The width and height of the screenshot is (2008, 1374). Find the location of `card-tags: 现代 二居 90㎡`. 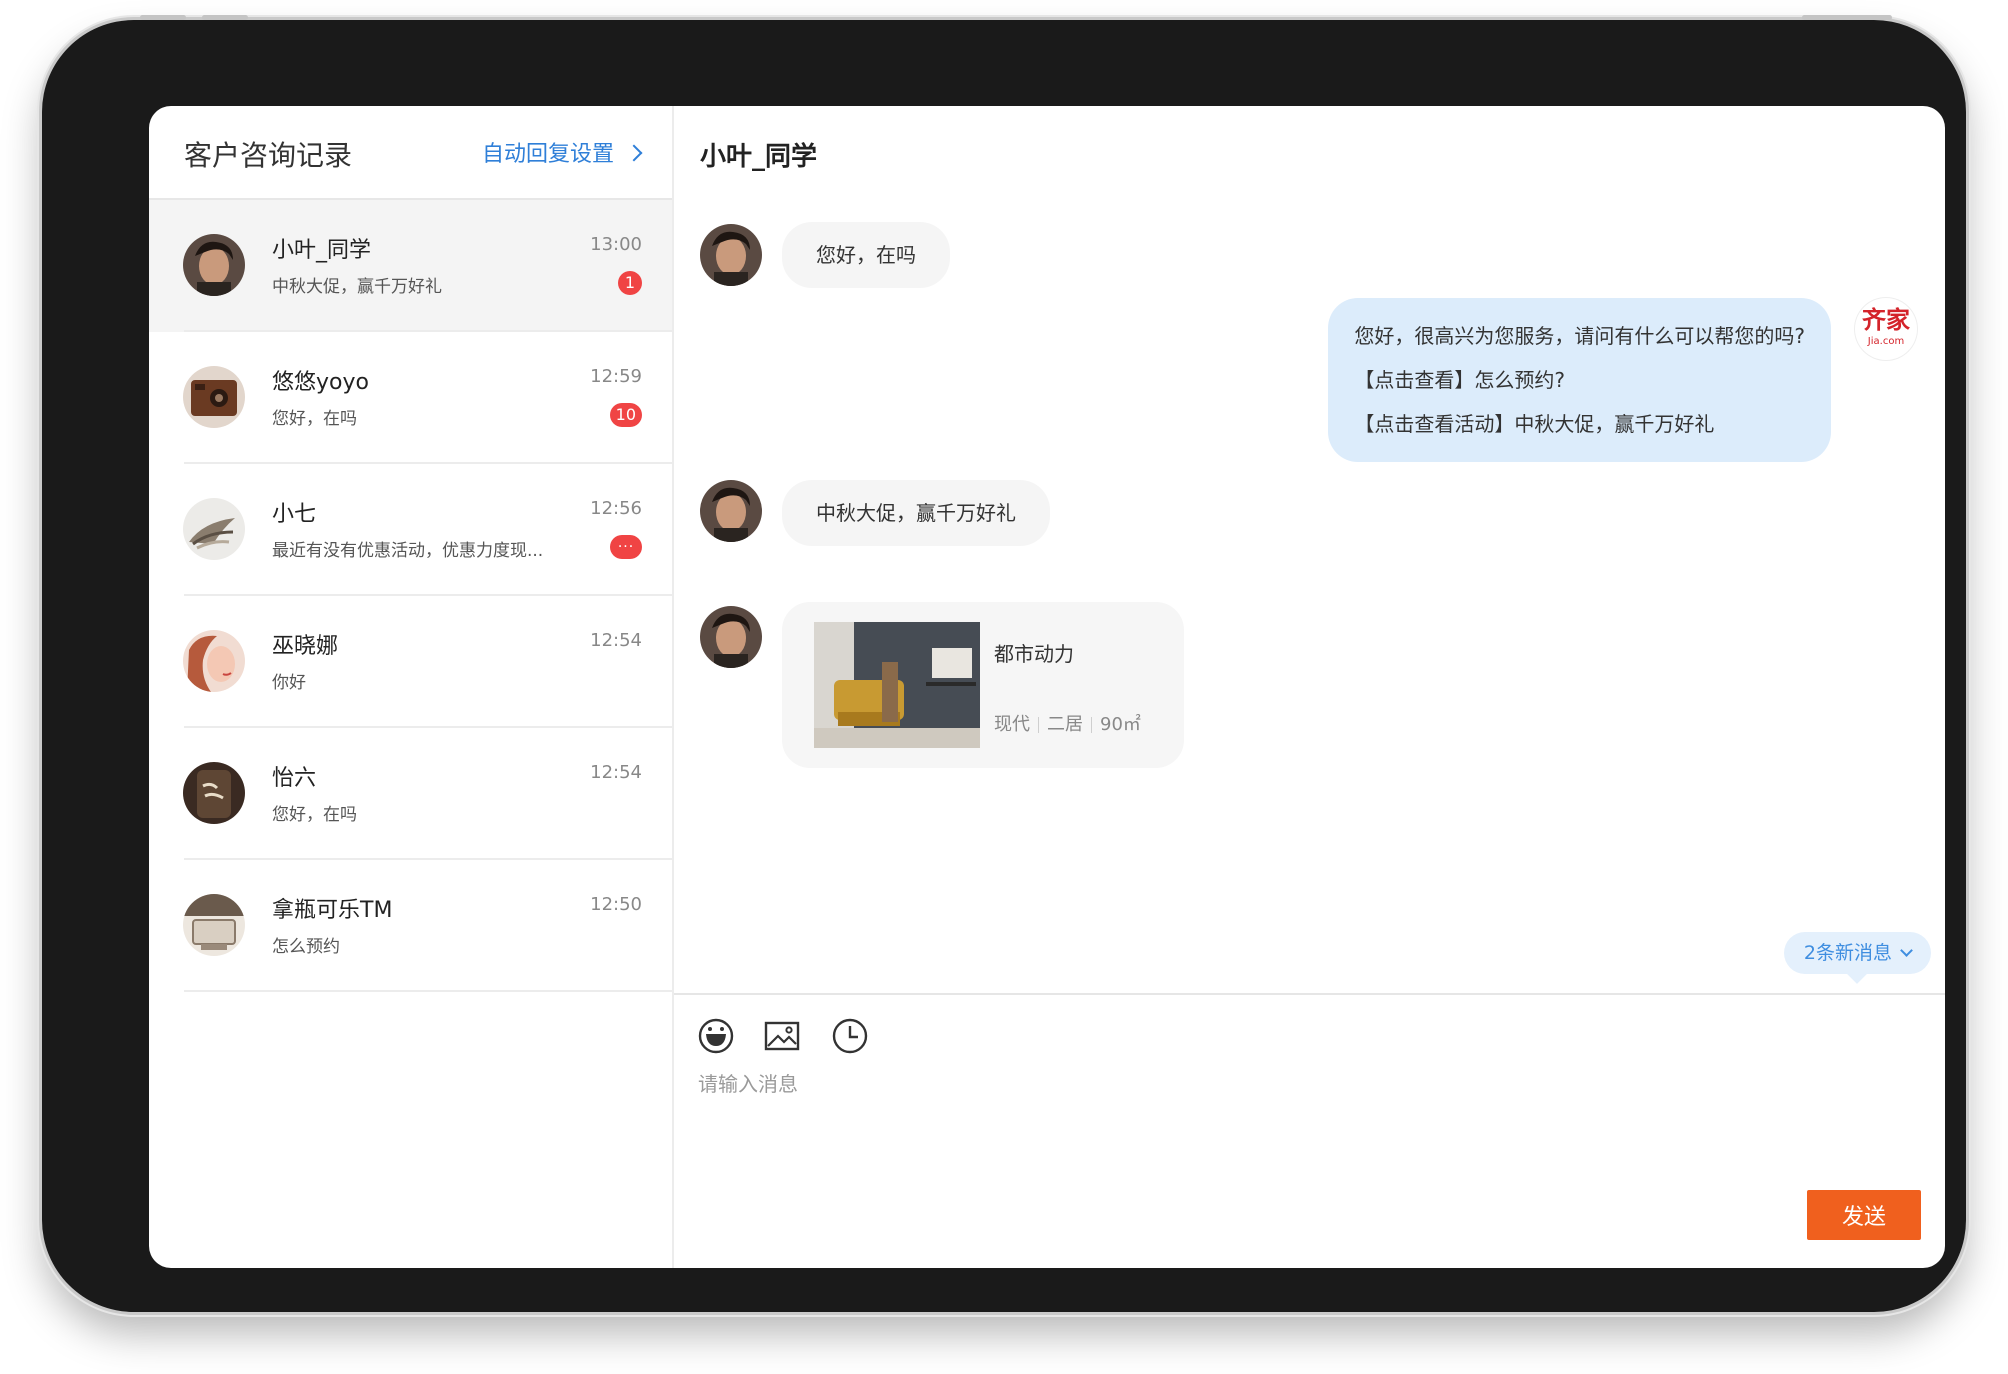

card-tags: 现代 二居 90㎡ is located at coordinates (1067, 723).